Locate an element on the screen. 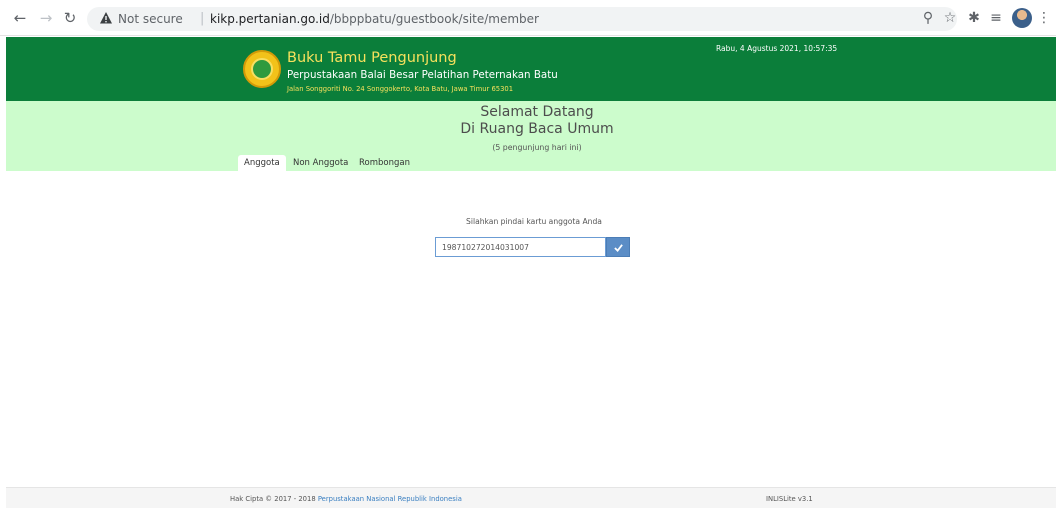 This screenshot has height=508, width=1056. url-host: kikp.pertanian.go.id is located at coordinates (270, 19).